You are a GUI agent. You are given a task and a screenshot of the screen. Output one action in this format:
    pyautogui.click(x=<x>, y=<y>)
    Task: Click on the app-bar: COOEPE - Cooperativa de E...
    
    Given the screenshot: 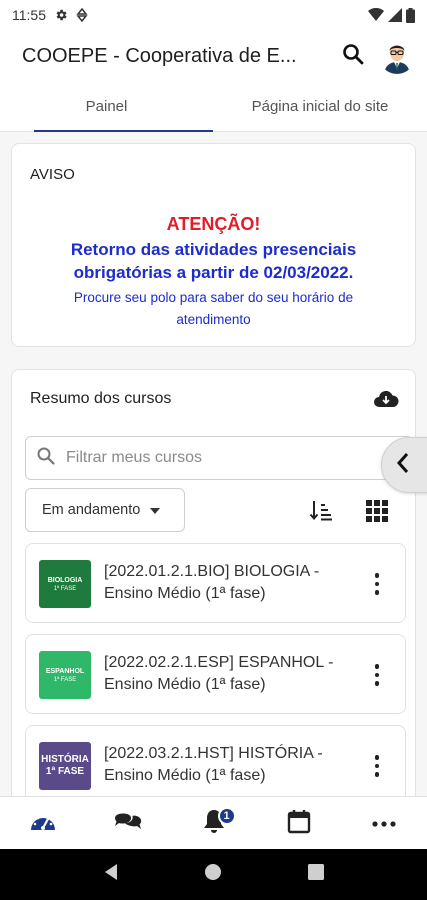 What is the action you would take?
    pyautogui.click(x=213, y=56)
    